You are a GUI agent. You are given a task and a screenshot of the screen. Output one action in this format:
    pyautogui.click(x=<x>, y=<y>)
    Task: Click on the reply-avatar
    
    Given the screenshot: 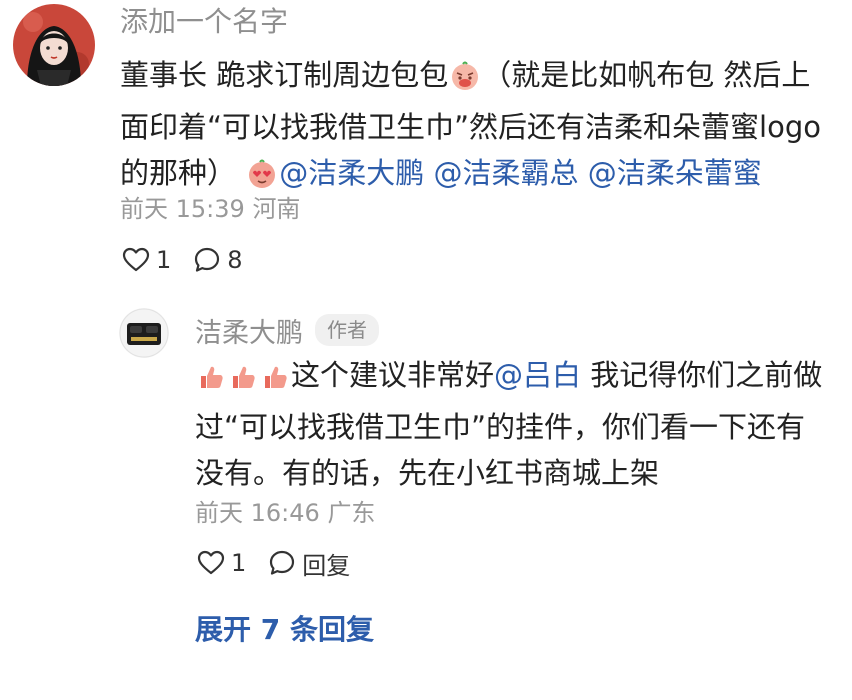 What is the action you would take?
    pyautogui.click(x=144, y=333)
    